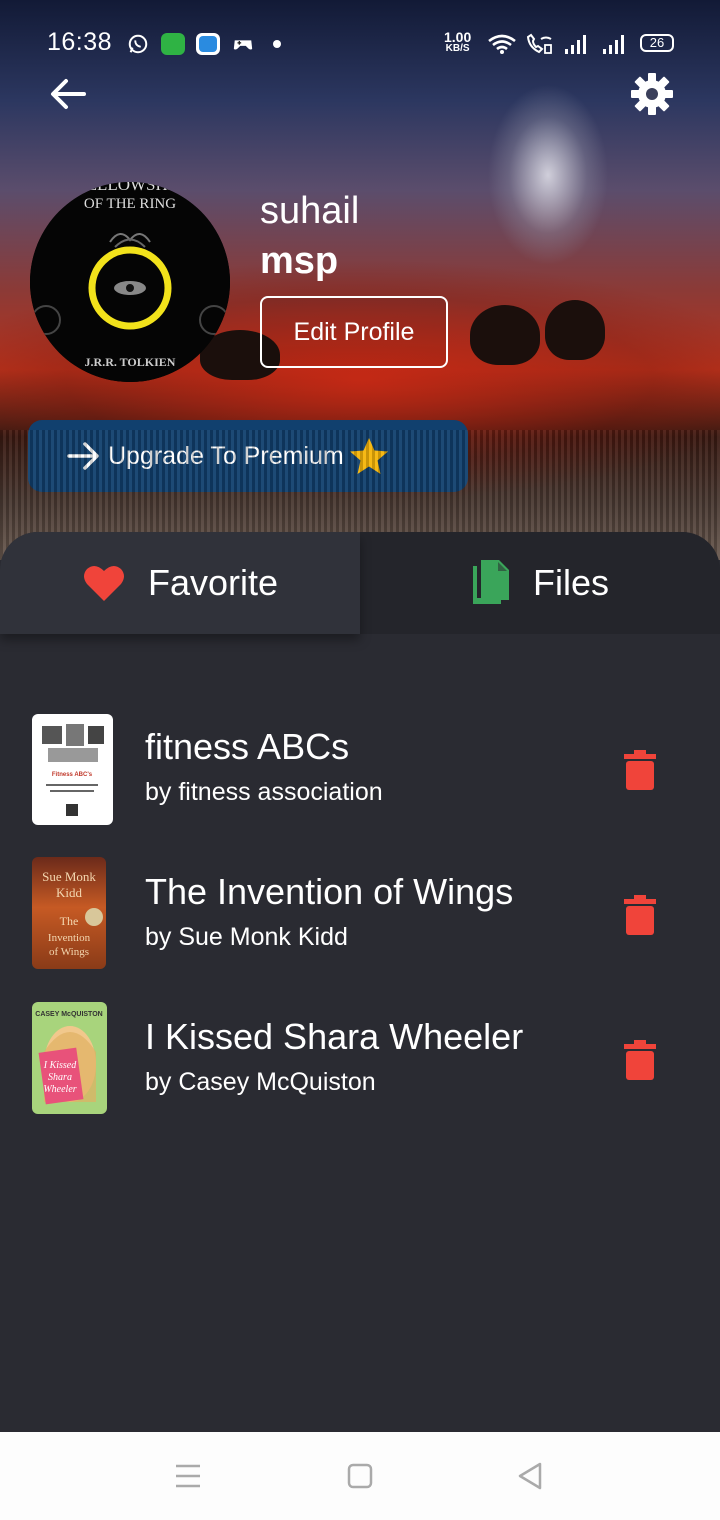  I want to click on app-blue-icon, so click(208, 44).